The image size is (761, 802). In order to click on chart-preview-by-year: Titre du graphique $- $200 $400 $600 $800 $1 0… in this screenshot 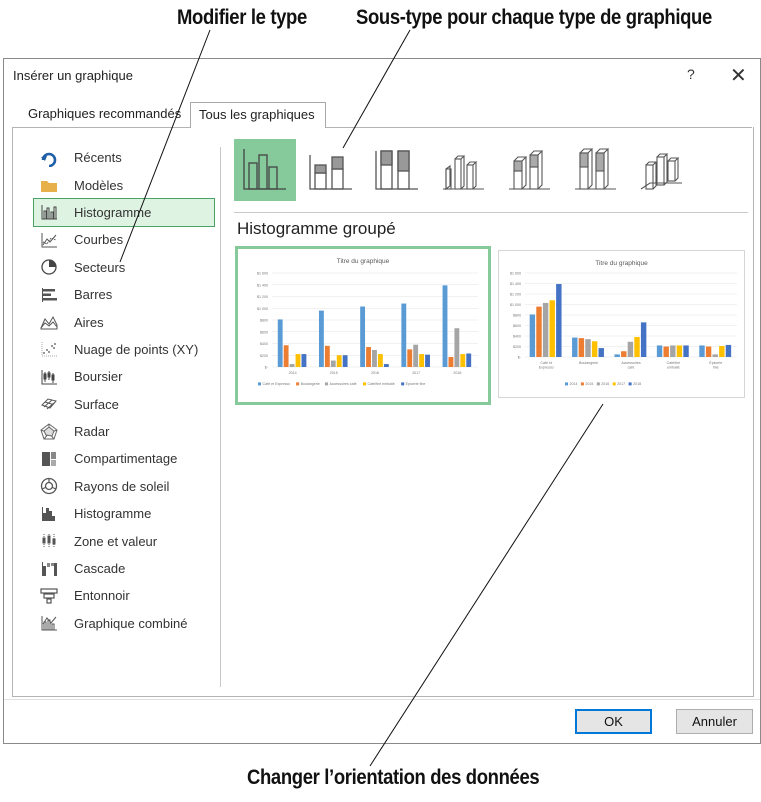, I will do `click(363, 325)`.